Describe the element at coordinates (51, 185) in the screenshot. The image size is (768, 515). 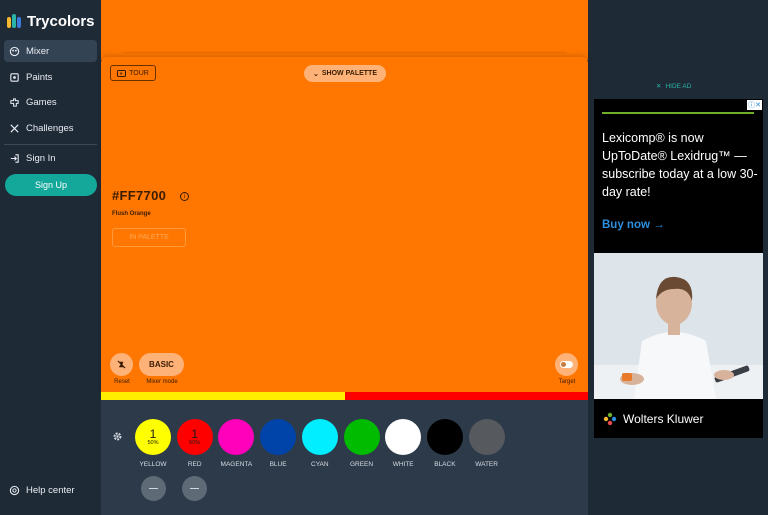
I see `sign-up-button: Sign Up` at that location.